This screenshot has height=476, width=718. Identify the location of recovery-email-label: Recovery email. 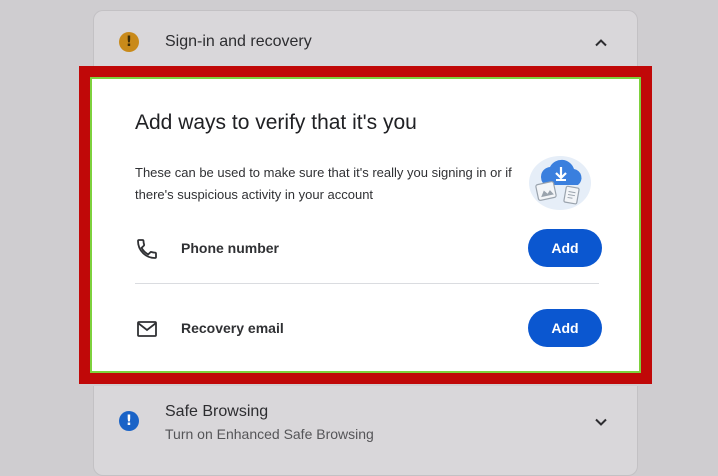
(232, 328).